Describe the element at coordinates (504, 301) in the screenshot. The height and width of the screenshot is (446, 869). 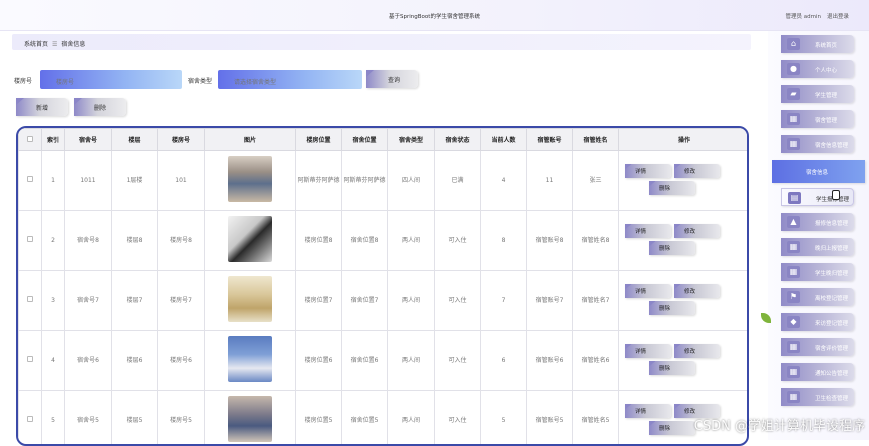
I see `cell-count: 7` at that location.